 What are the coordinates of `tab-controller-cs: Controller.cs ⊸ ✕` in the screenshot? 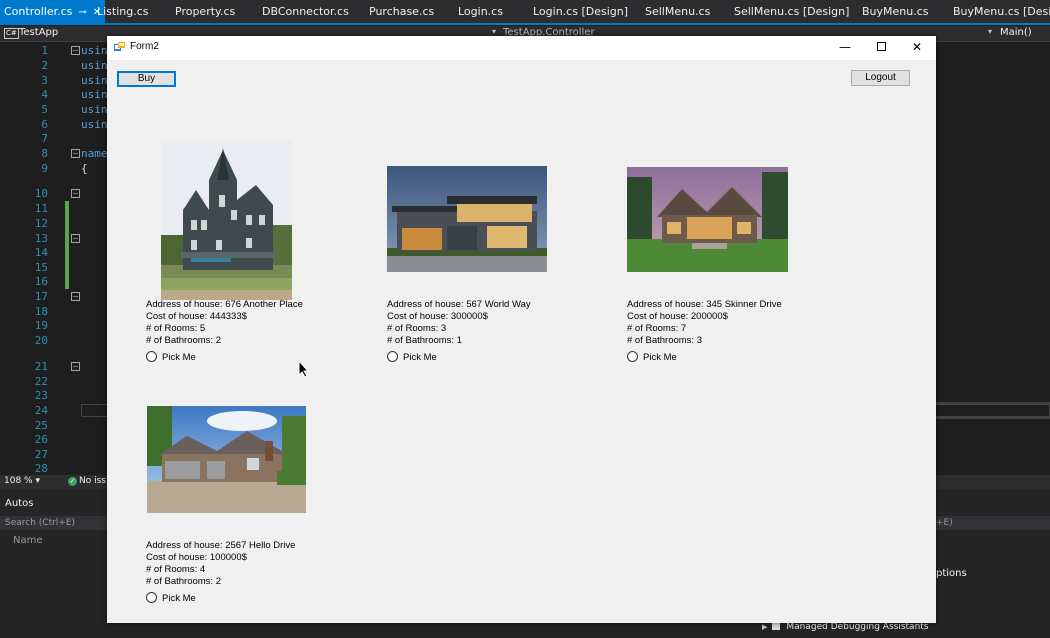 It's located at (53, 11).